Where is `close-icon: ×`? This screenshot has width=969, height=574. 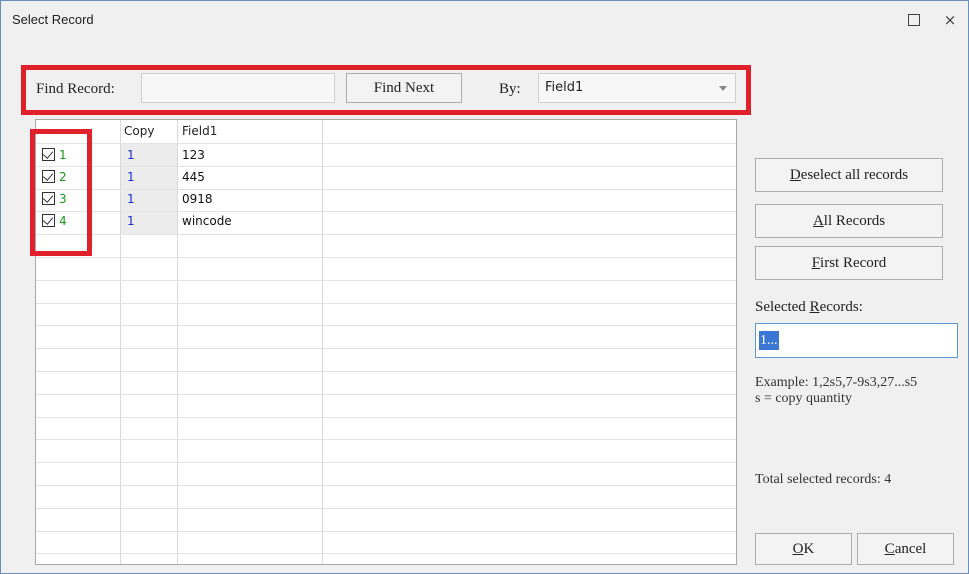 close-icon: × is located at coordinates (950, 20).